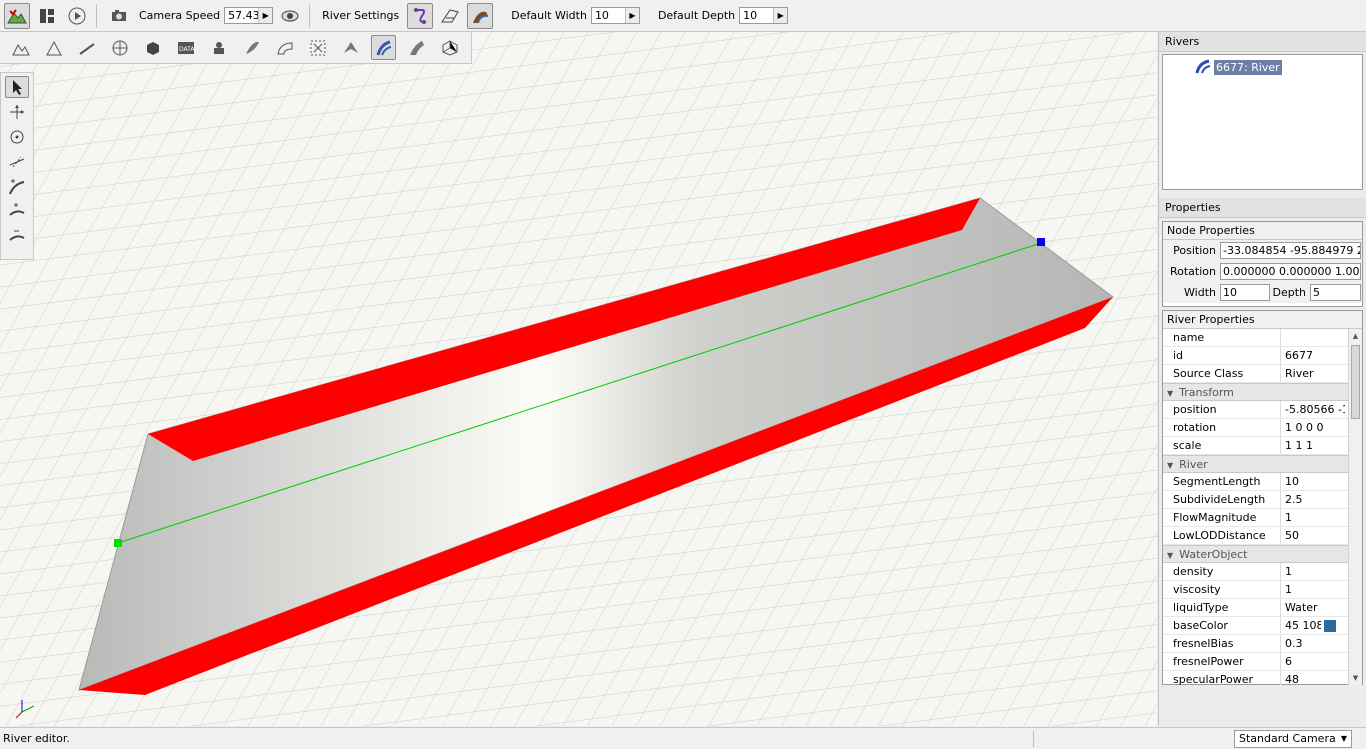 This screenshot has height=749, width=1366. What do you see at coordinates (350, 47) in the screenshot?
I see `decal-editor-icon` at bounding box center [350, 47].